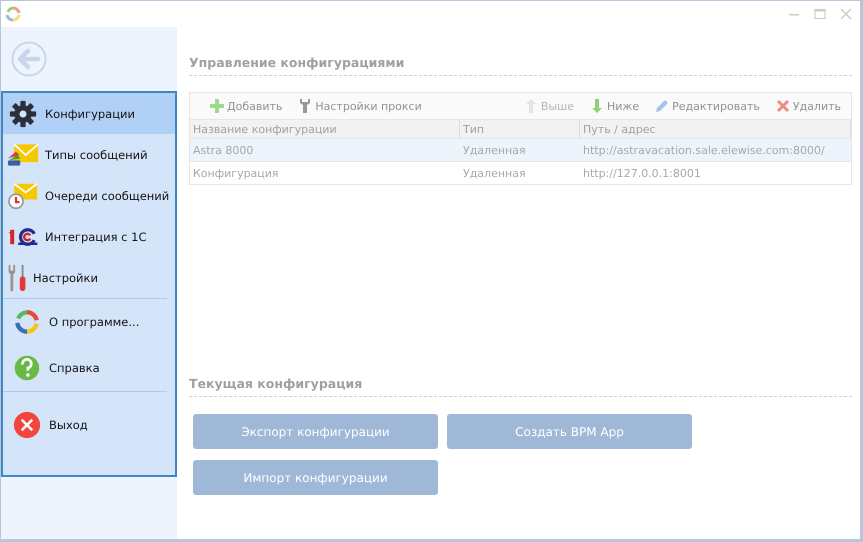  What do you see at coordinates (808, 106) in the screenshot?
I see `toolbar-button: Удалить` at bounding box center [808, 106].